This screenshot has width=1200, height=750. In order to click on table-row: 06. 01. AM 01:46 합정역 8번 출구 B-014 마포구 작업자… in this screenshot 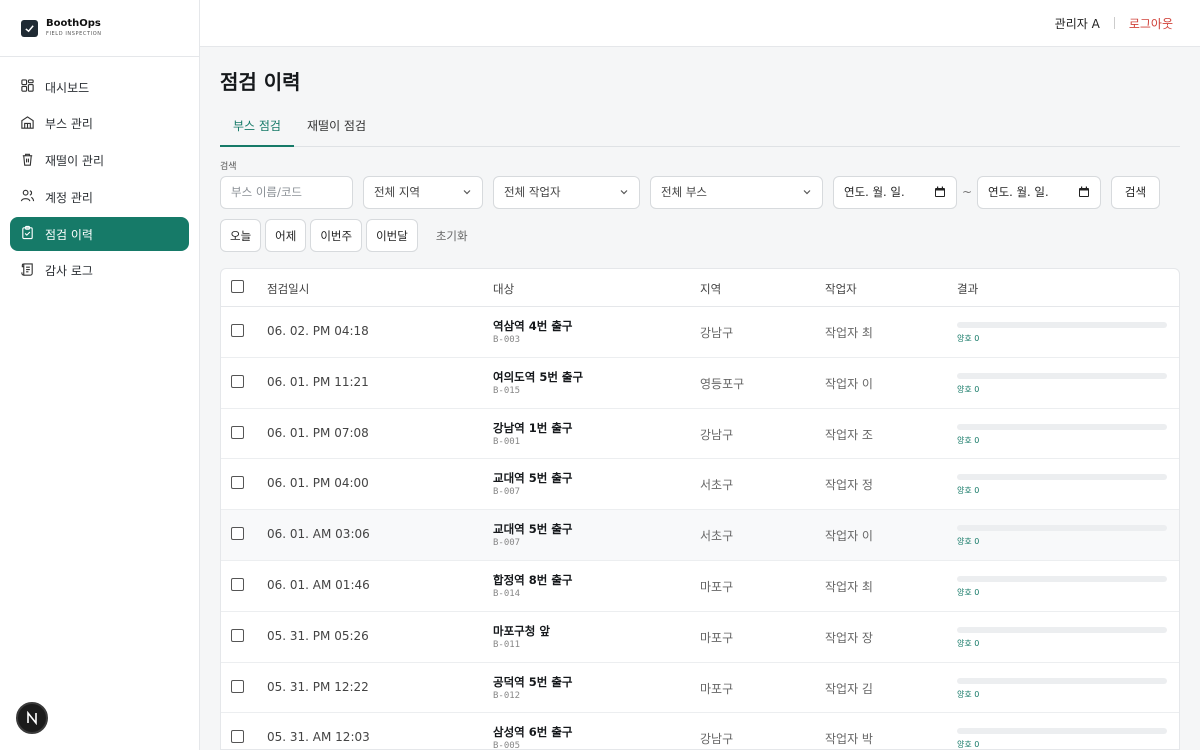, I will do `click(700, 586)`.